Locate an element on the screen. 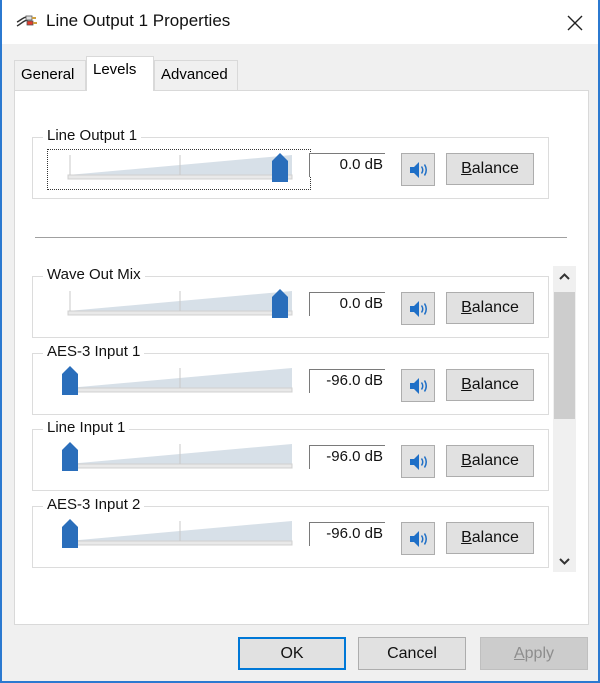 The width and height of the screenshot is (600, 683). title-bar: Line Output 1 Properties is located at coordinates (300, 22).